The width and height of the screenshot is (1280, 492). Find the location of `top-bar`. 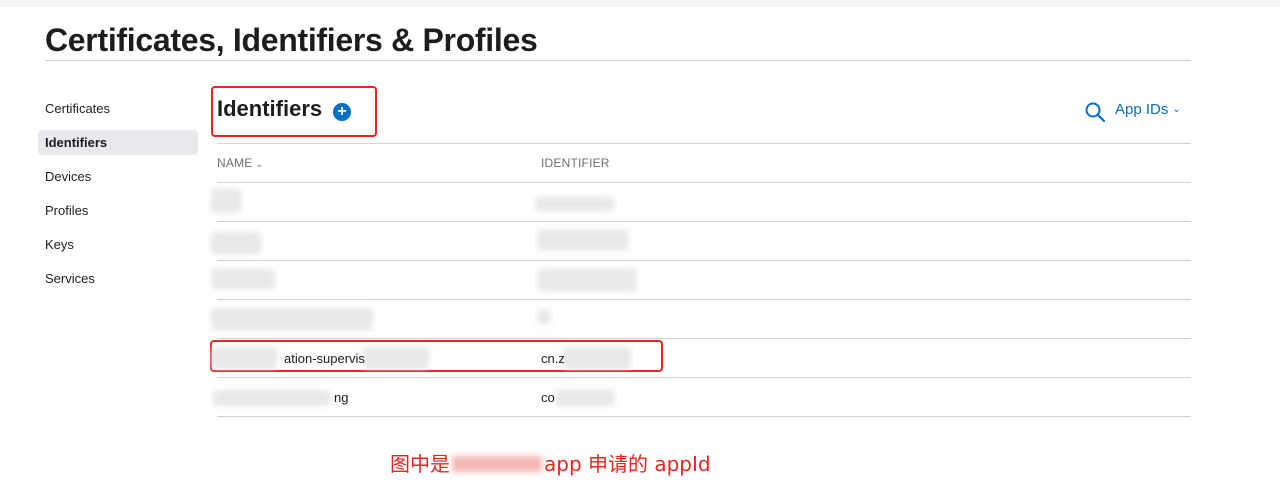

top-bar is located at coordinates (640, 3).